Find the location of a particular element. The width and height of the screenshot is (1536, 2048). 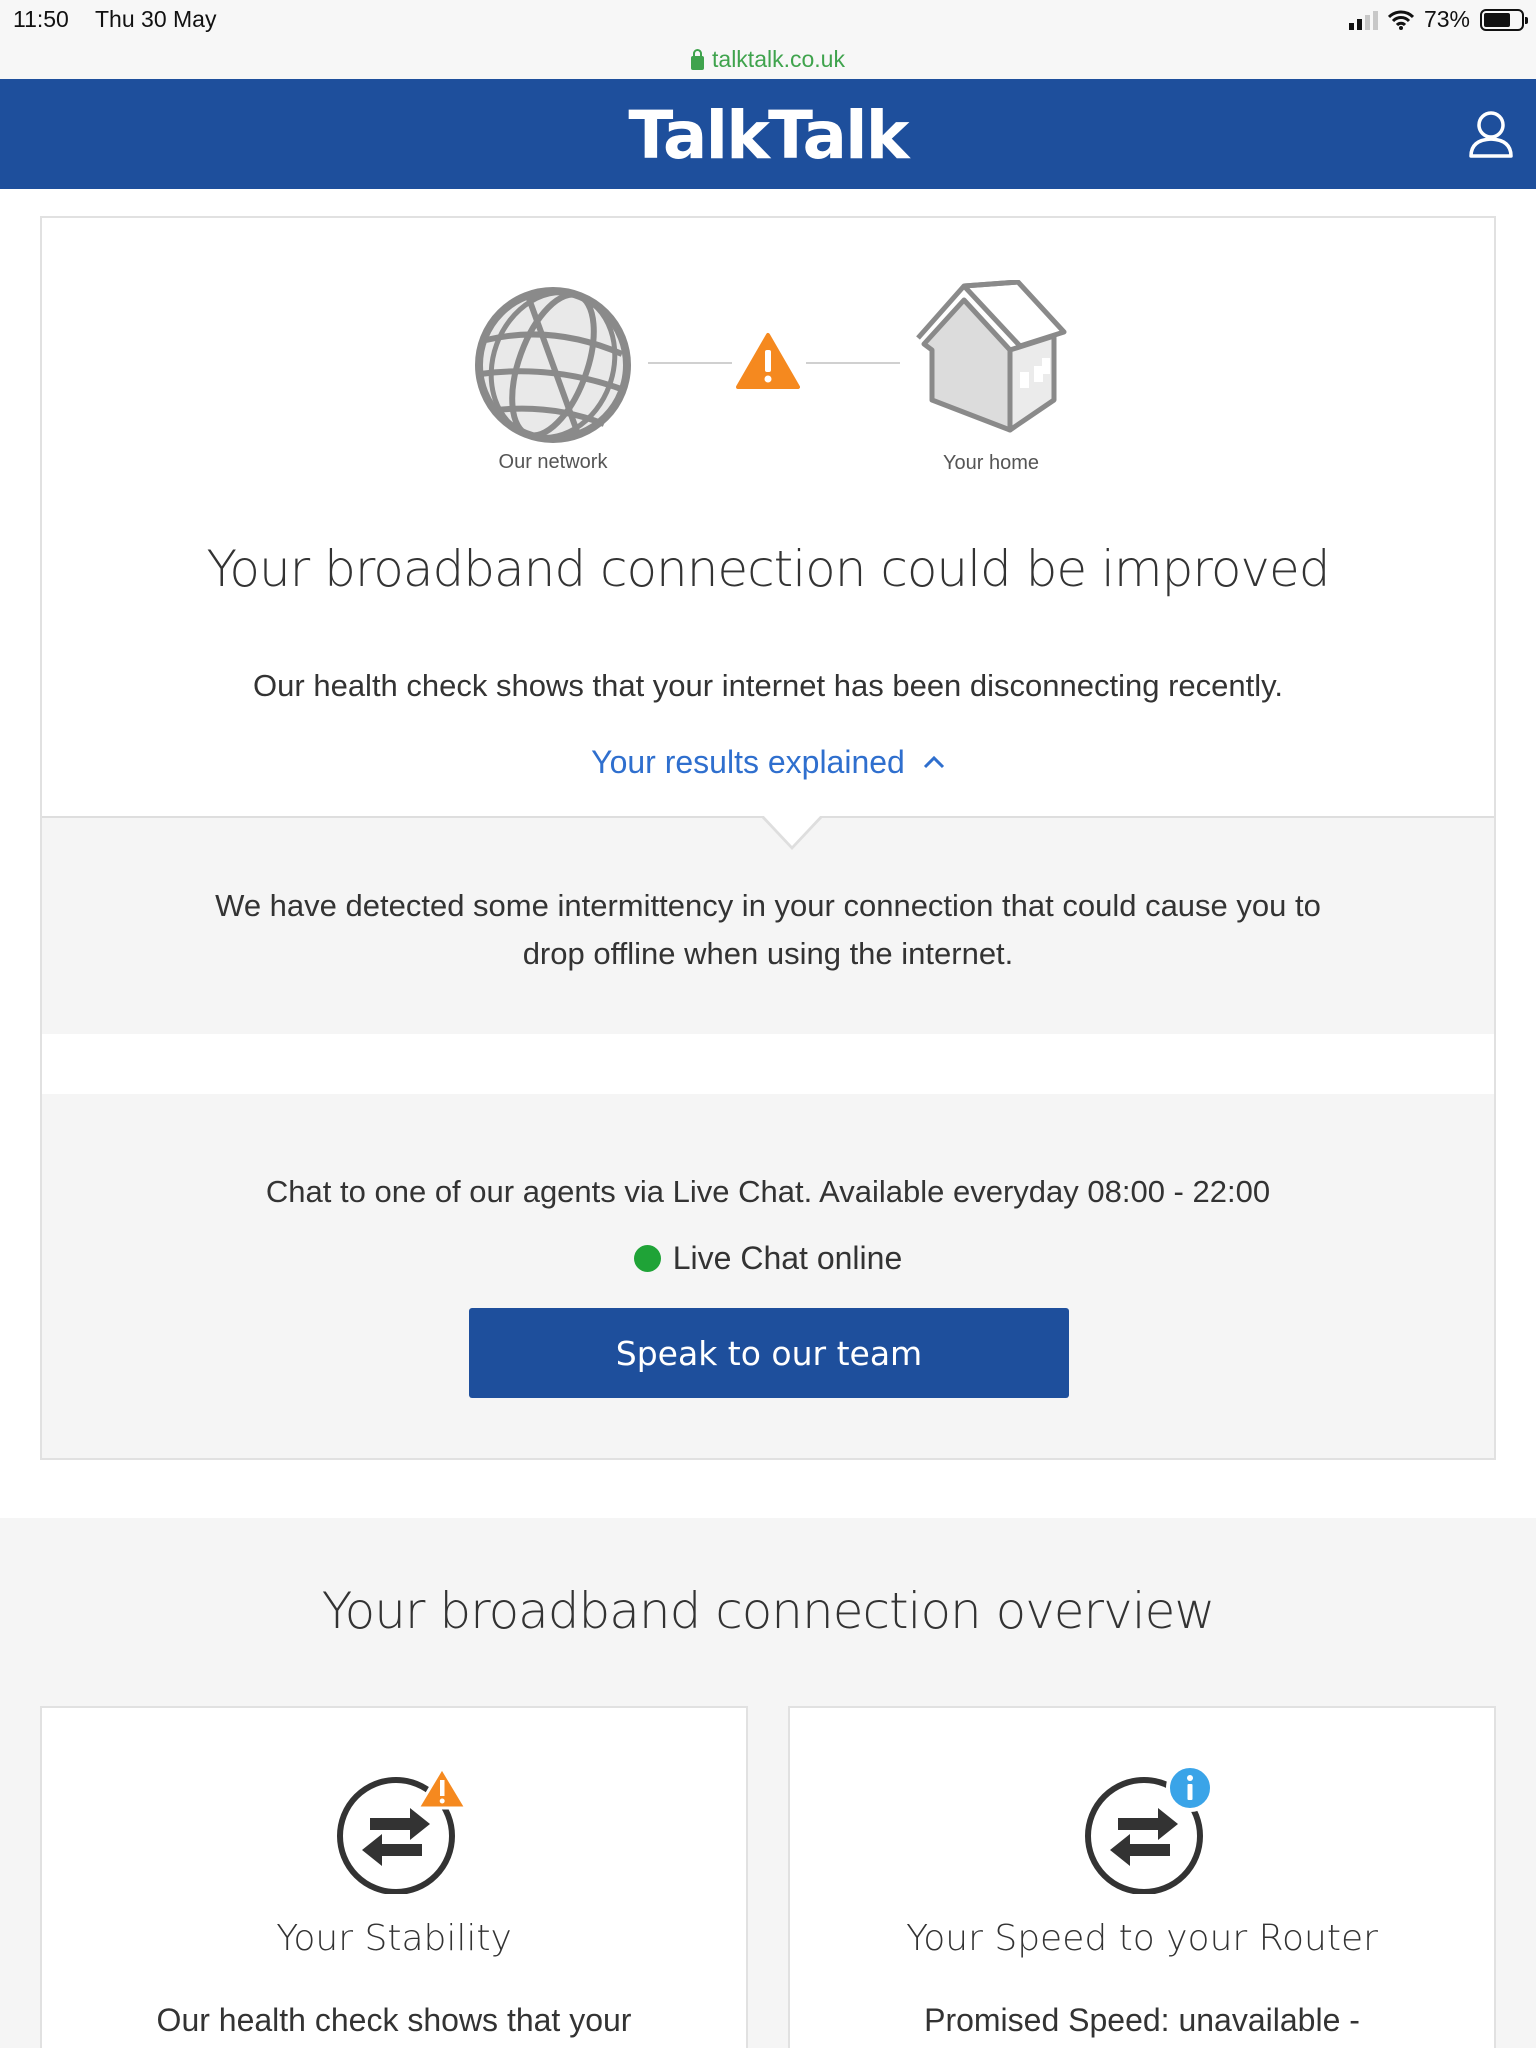

status-date: Thu 30 May is located at coordinates (156, 19).